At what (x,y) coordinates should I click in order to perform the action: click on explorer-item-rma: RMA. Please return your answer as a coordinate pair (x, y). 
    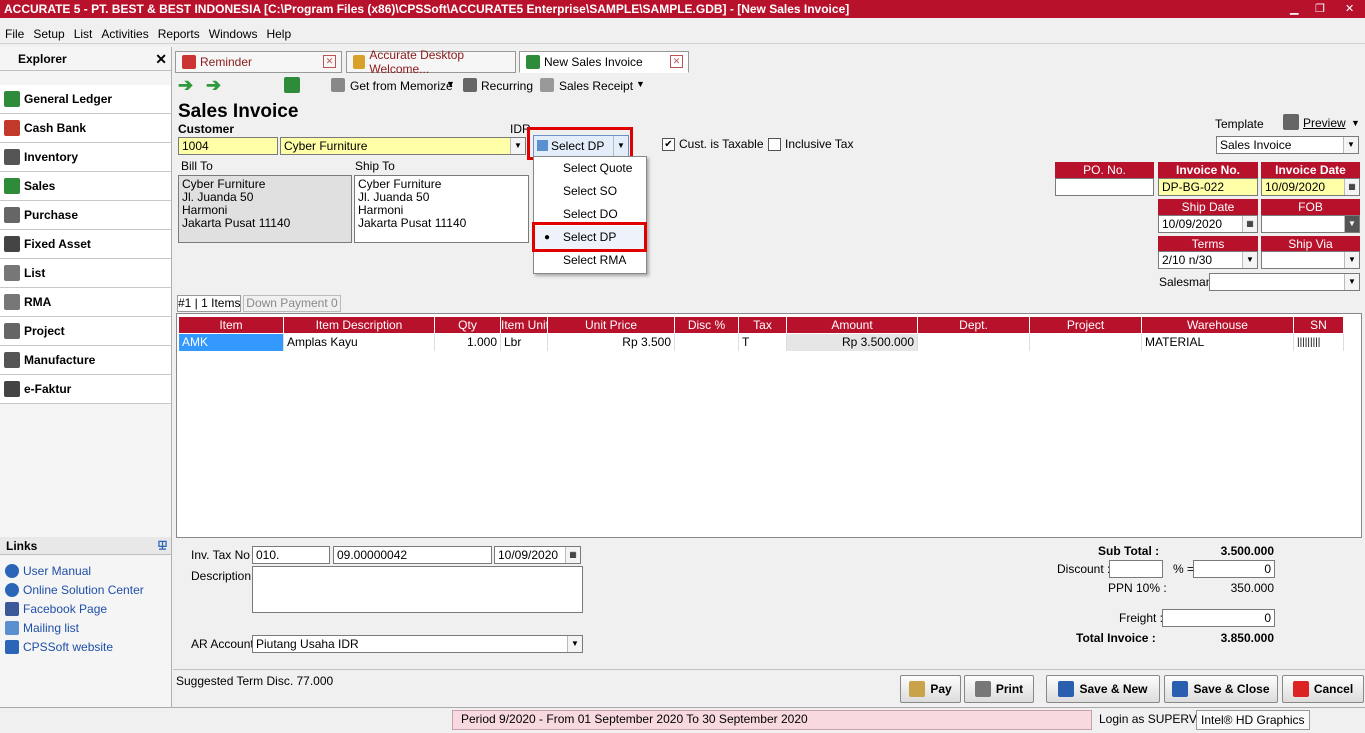
    Looking at the image, I should click on (85, 302).